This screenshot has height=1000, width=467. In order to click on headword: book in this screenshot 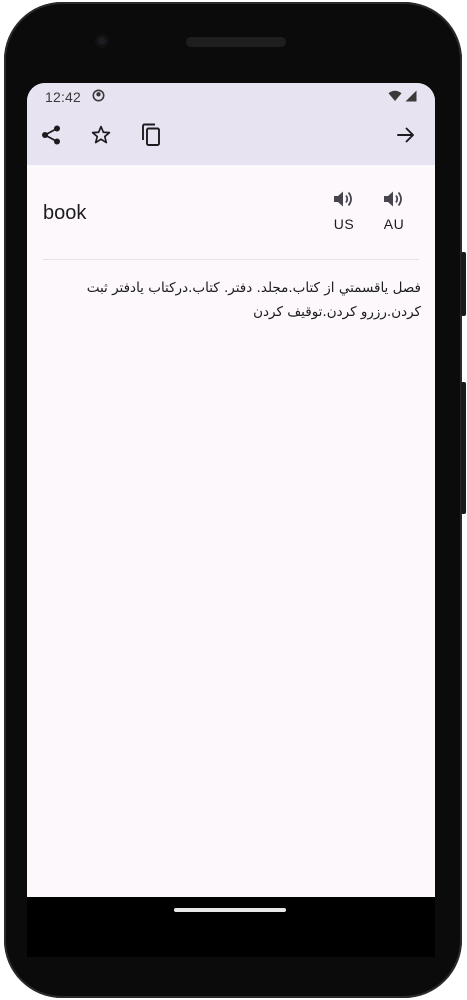, I will do `click(65, 213)`.